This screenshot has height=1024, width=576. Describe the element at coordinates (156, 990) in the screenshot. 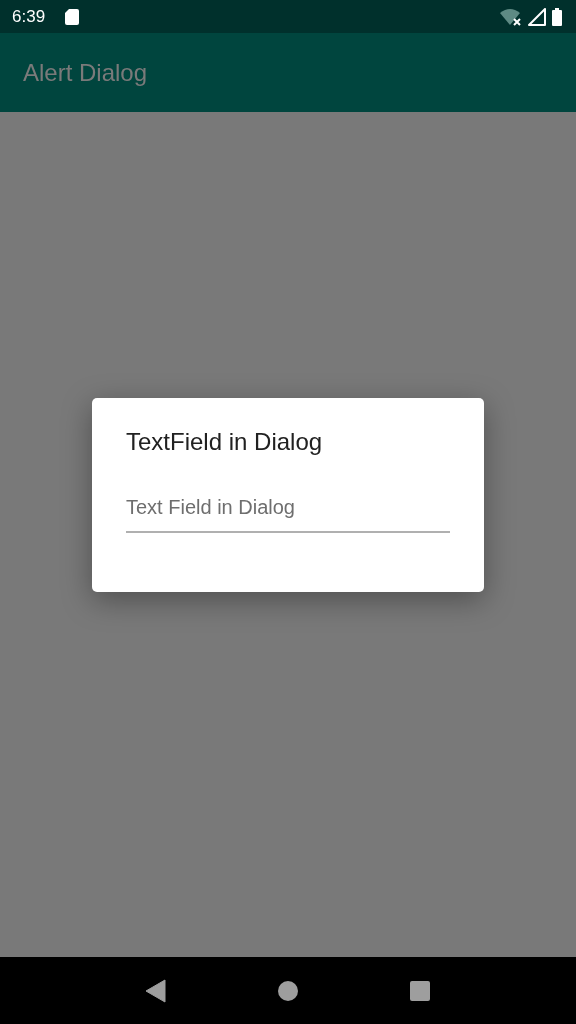

I see `back-icon` at that location.